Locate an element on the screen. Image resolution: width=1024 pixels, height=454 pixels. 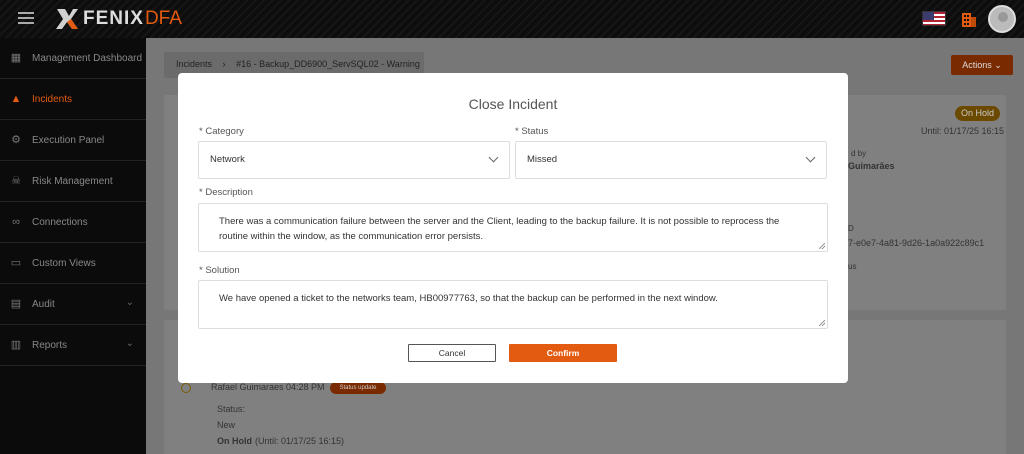
timeline-new-status: On Hold is located at coordinates (234, 441).